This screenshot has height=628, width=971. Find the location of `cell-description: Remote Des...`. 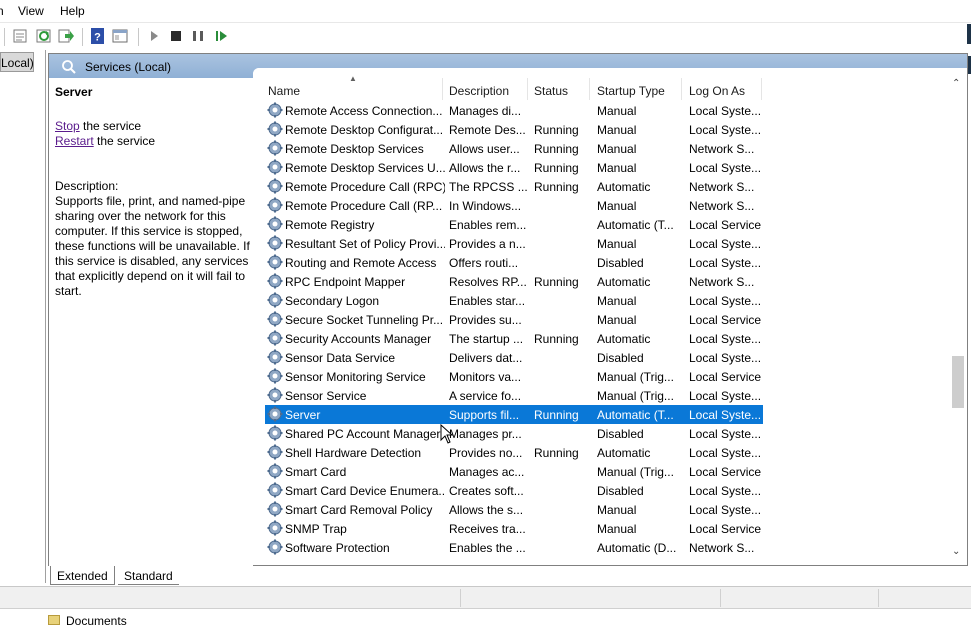

cell-description: Remote Des... is located at coordinates (487, 130).